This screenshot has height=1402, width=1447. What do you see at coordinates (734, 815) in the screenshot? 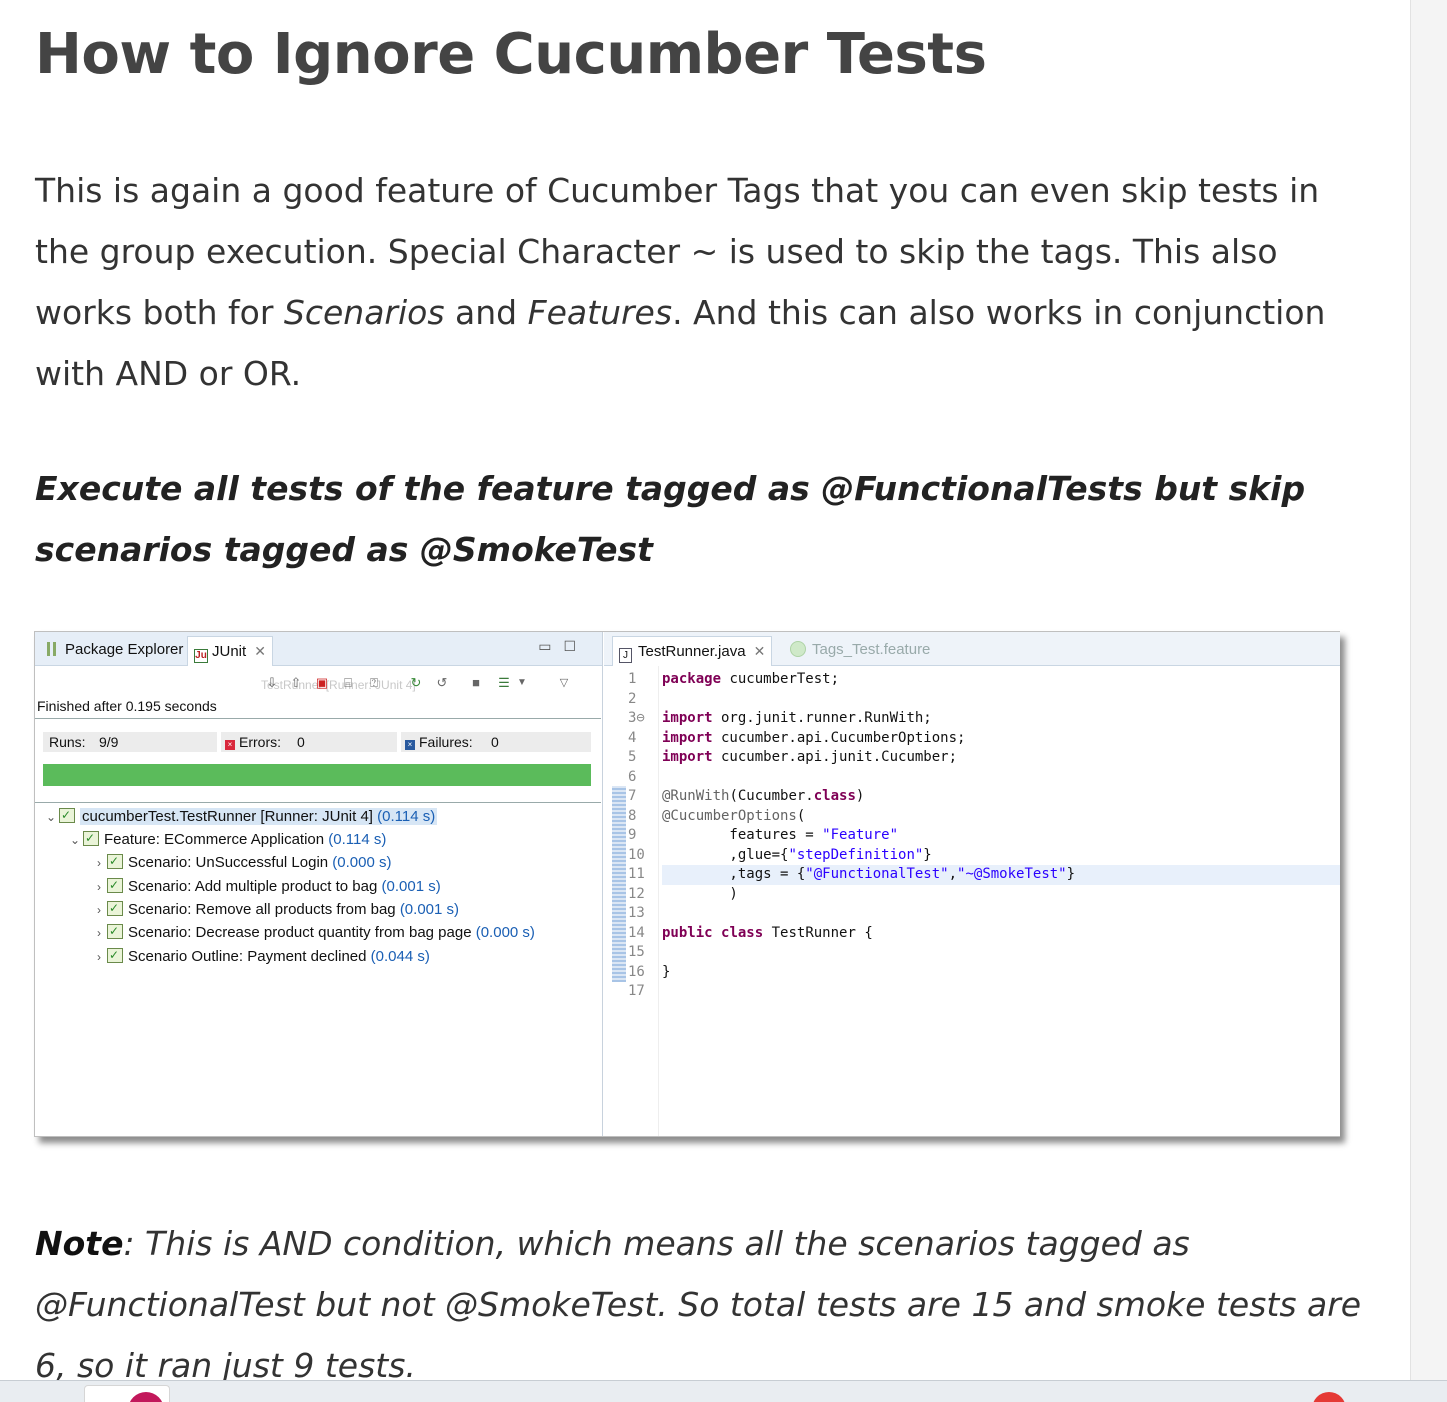
I see `code-line: @CucumberOptions(` at bounding box center [734, 815].